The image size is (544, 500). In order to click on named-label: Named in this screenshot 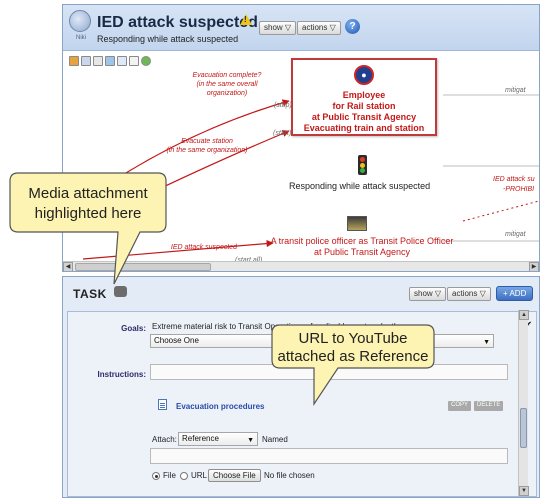, I will do `click(275, 439)`.